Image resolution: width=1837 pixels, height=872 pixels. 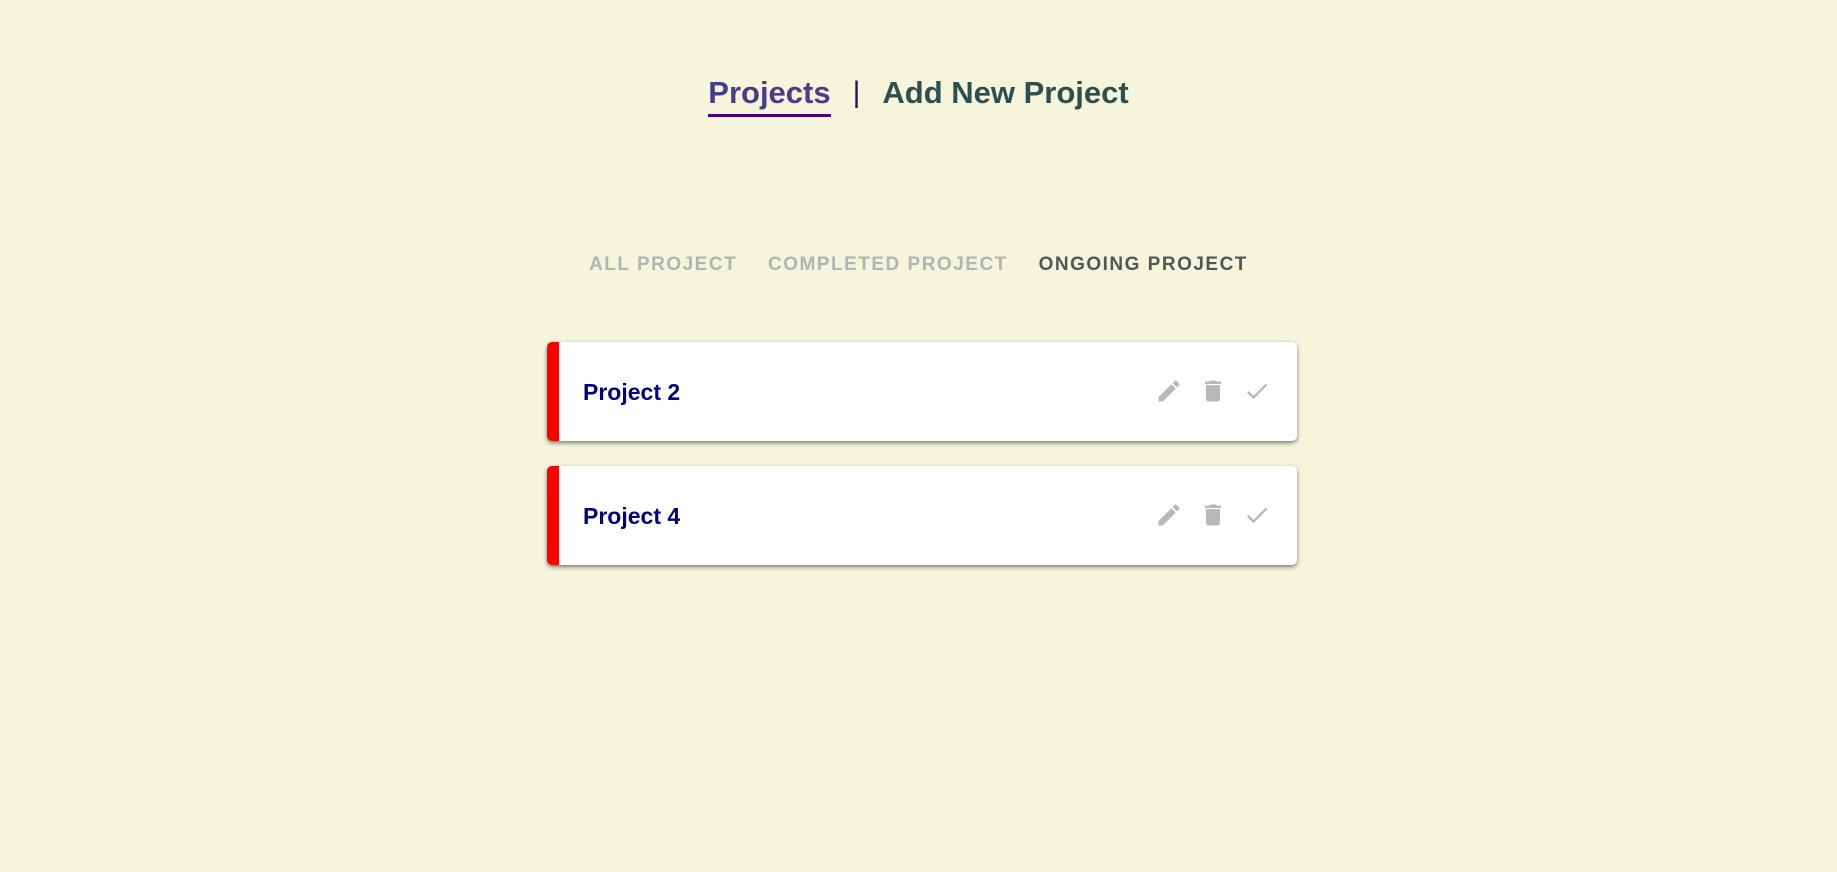 What do you see at coordinates (922, 391) in the screenshot?
I see `project-card: Project 2` at bounding box center [922, 391].